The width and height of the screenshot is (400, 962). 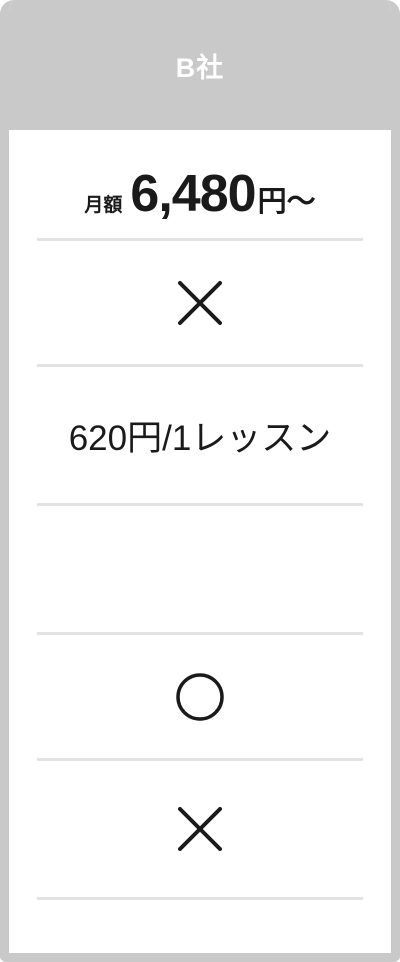 I want to click on monthly-price-row: 月額 6,480 円〜, so click(x=200, y=195).